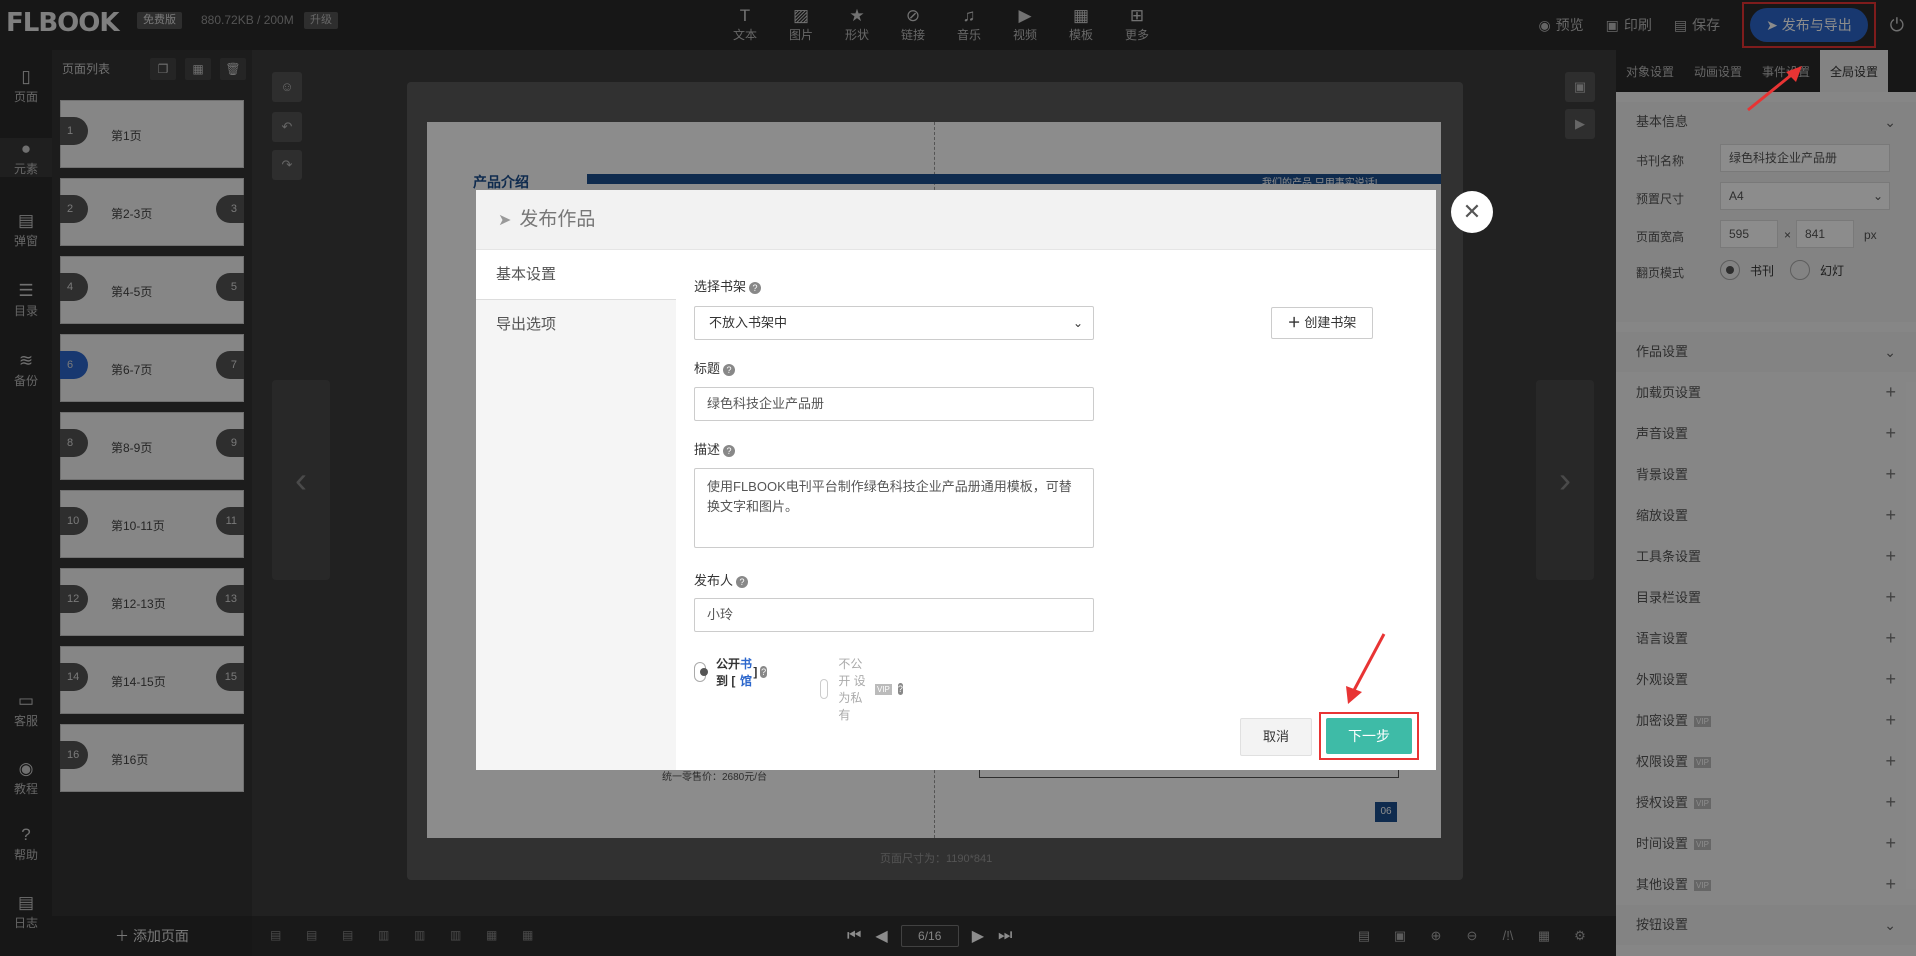 Image resolution: width=1916 pixels, height=956 pixels. I want to click on shelf-label: 选择书架?, so click(728, 285).